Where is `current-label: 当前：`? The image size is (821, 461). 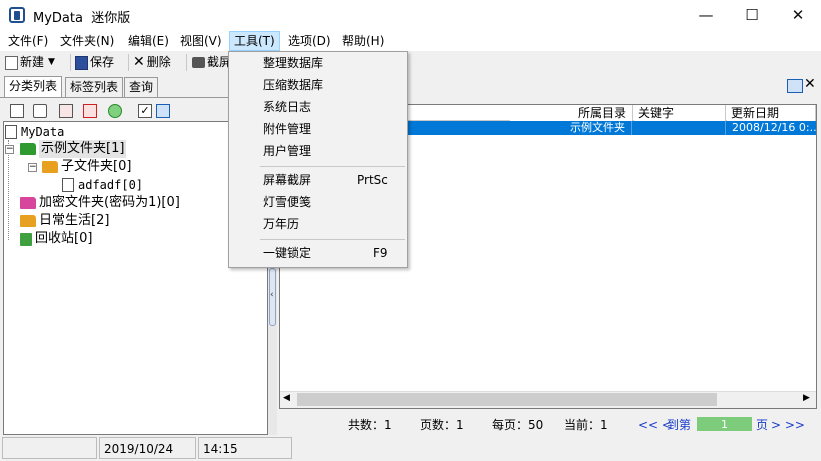
current-label: 当前： is located at coordinates (582, 425).